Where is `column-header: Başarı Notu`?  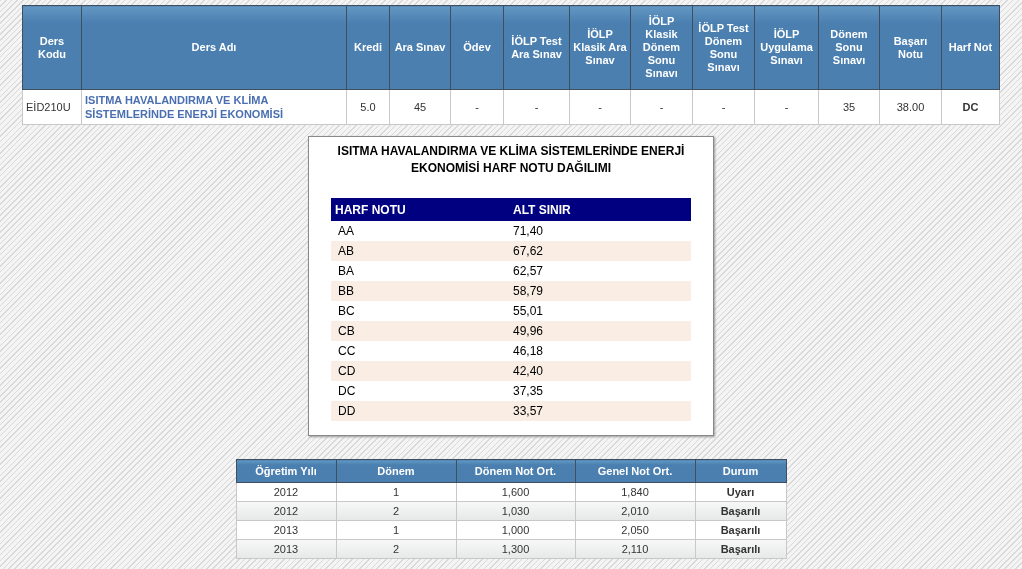
column-header: Başarı Notu is located at coordinates (910, 47).